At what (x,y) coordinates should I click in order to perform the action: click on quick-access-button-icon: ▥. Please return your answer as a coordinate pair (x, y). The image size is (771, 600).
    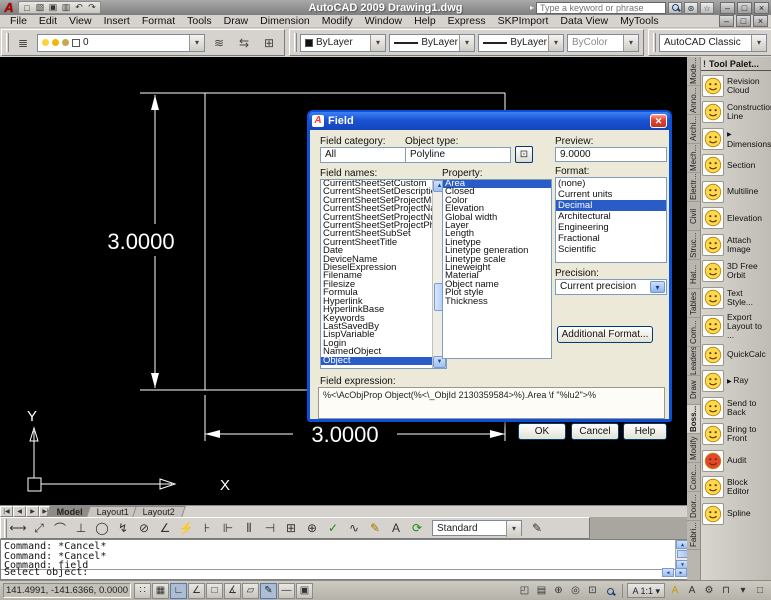
    Looking at the image, I should click on (66, 7).